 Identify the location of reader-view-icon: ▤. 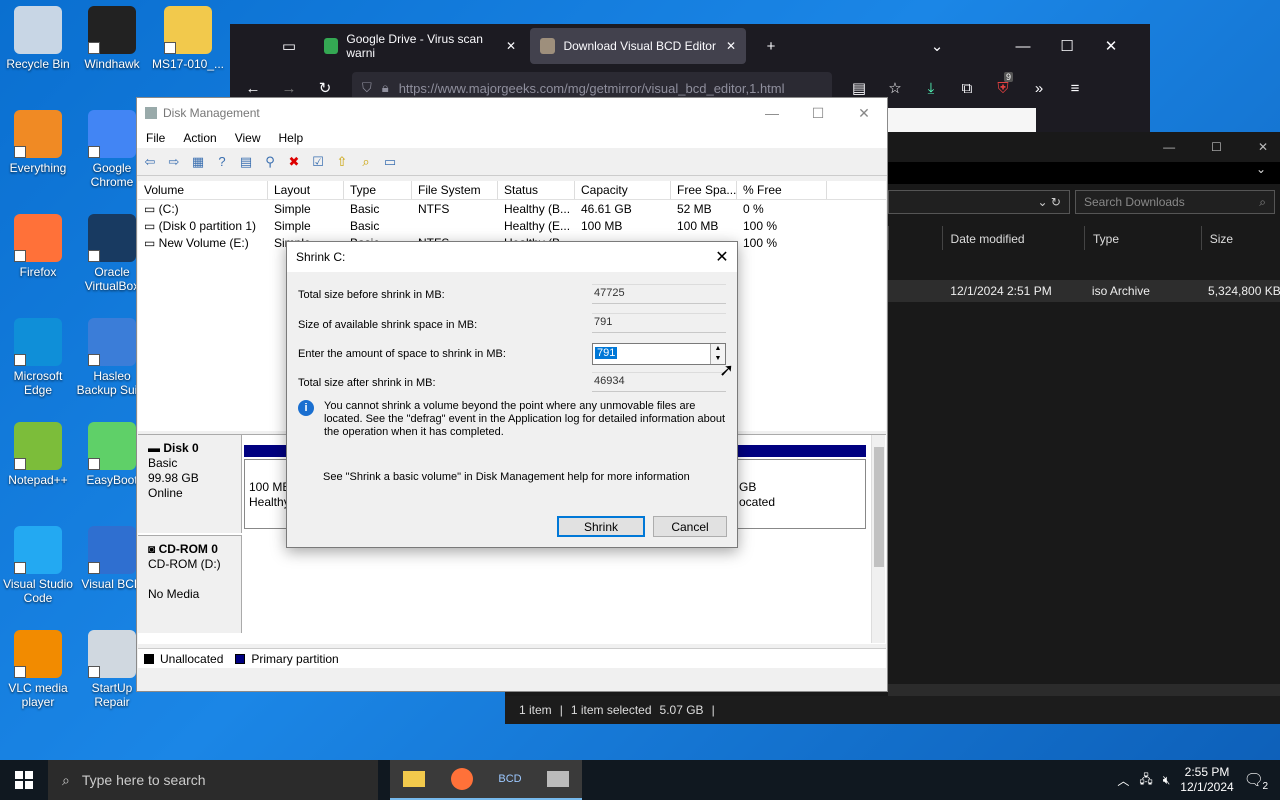
(859, 88).